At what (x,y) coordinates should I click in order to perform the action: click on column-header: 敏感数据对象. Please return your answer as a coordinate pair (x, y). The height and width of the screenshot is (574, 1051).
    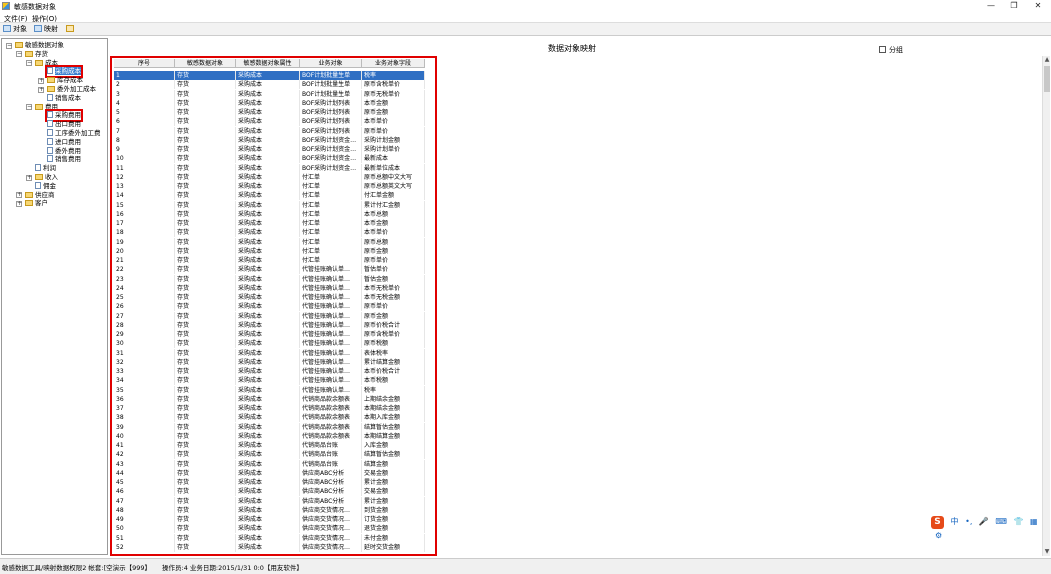
    Looking at the image, I should click on (205, 63).